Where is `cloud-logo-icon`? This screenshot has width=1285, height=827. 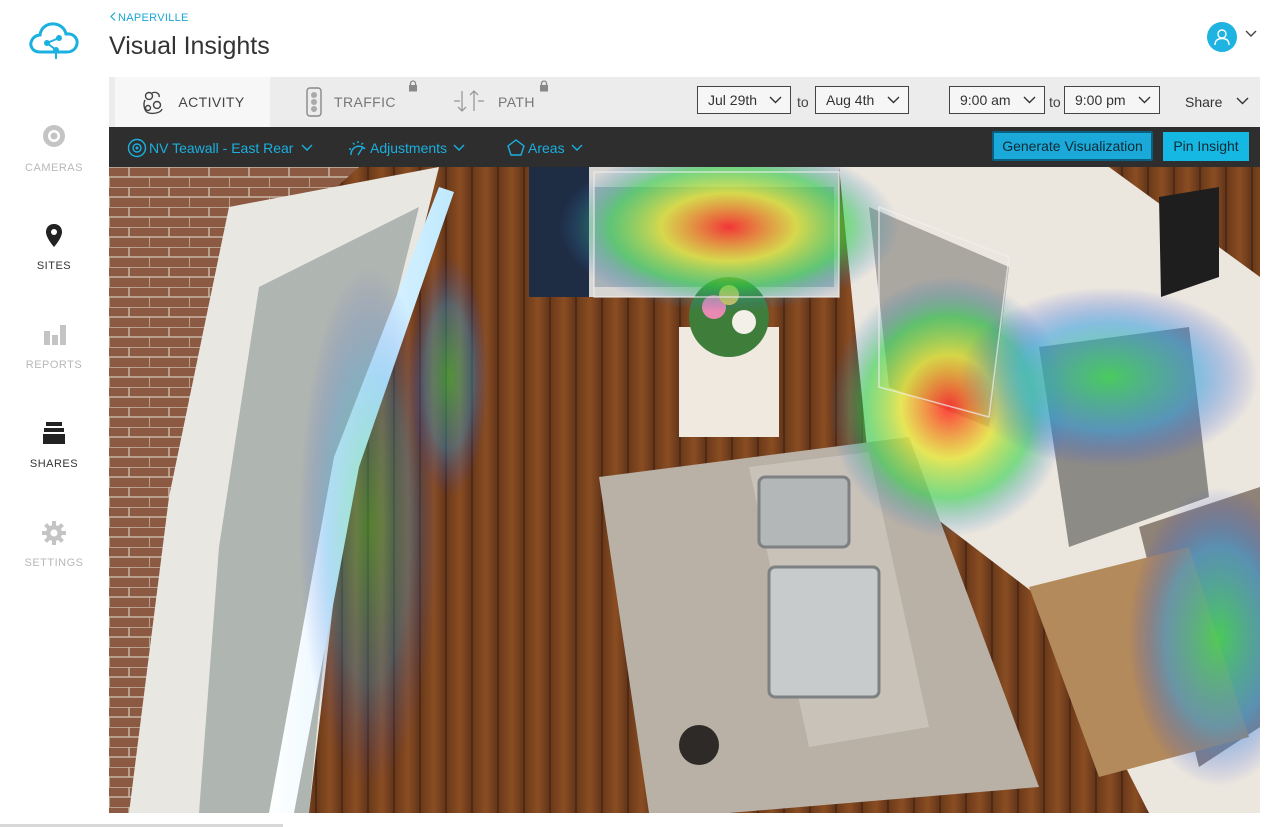
cloud-logo-icon is located at coordinates (54, 40).